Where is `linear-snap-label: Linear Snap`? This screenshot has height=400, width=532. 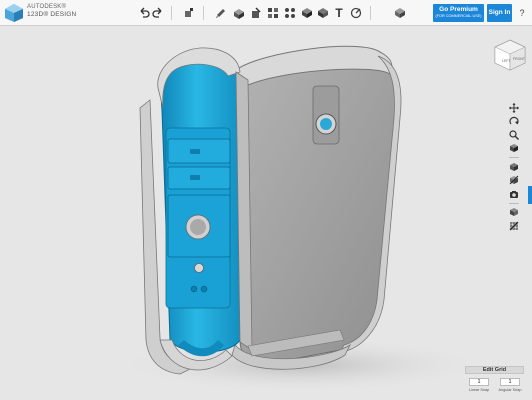 linear-snap-label: Linear Snap is located at coordinates (479, 390).